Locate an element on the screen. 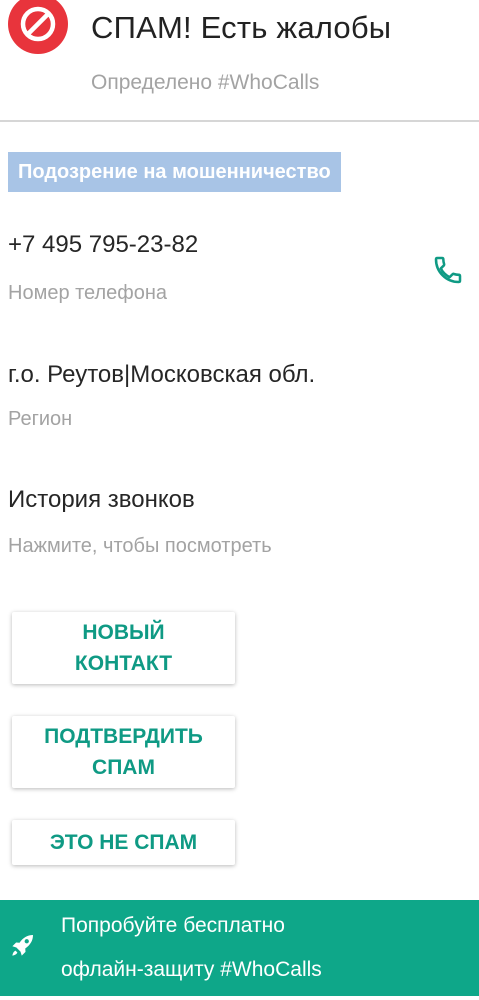 Image resolution: width=479 pixels, height=1000 pixels. new-contact-label-2: КОНТАКТ is located at coordinates (123, 663).